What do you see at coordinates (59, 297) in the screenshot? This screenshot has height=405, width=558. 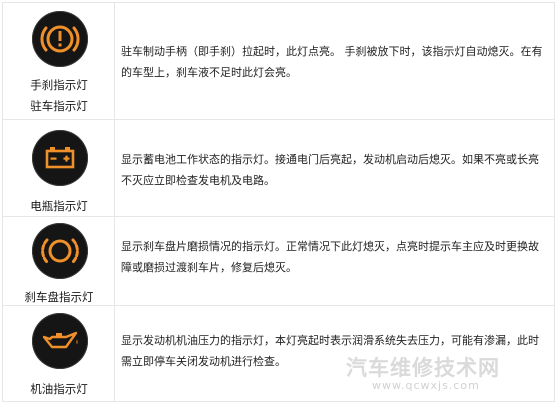 I see `indicator-name: 刹车盘指示灯` at bounding box center [59, 297].